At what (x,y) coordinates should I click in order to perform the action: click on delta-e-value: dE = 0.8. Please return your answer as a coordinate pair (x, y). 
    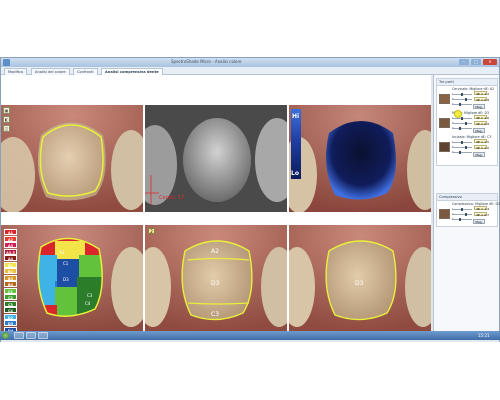
    Looking at the image, I should click on (481, 99).